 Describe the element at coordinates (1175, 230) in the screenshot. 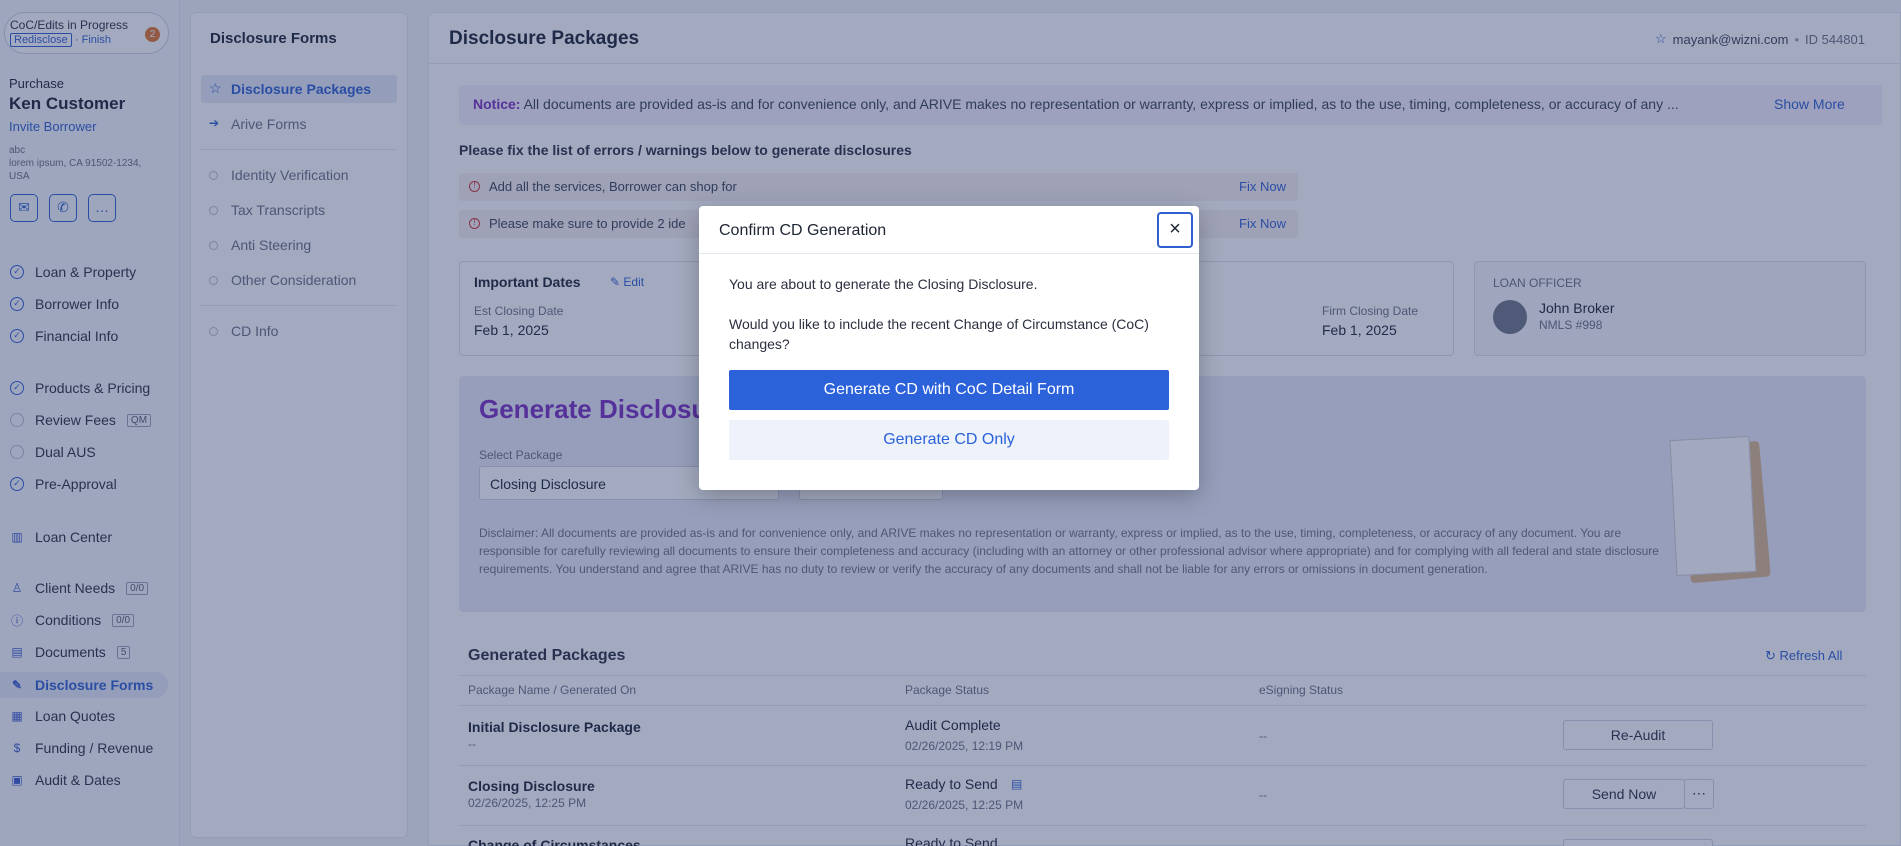

I see `close-icon: ×` at that location.